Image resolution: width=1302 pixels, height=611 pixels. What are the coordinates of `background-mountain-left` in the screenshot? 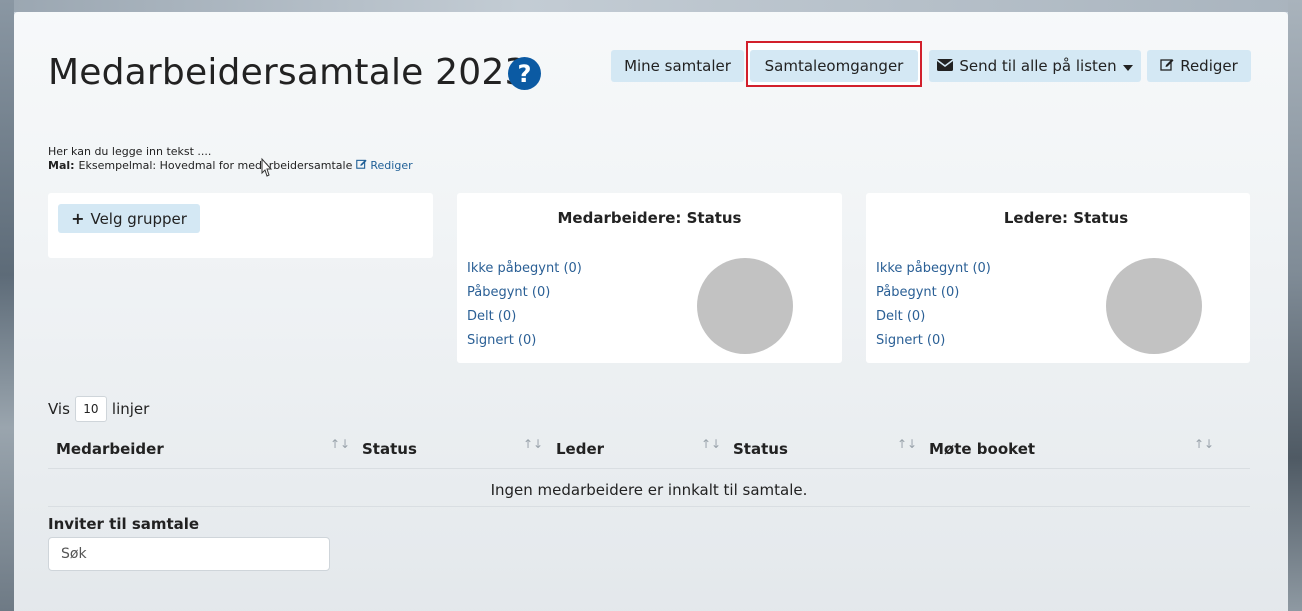 It's located at (7, 305).